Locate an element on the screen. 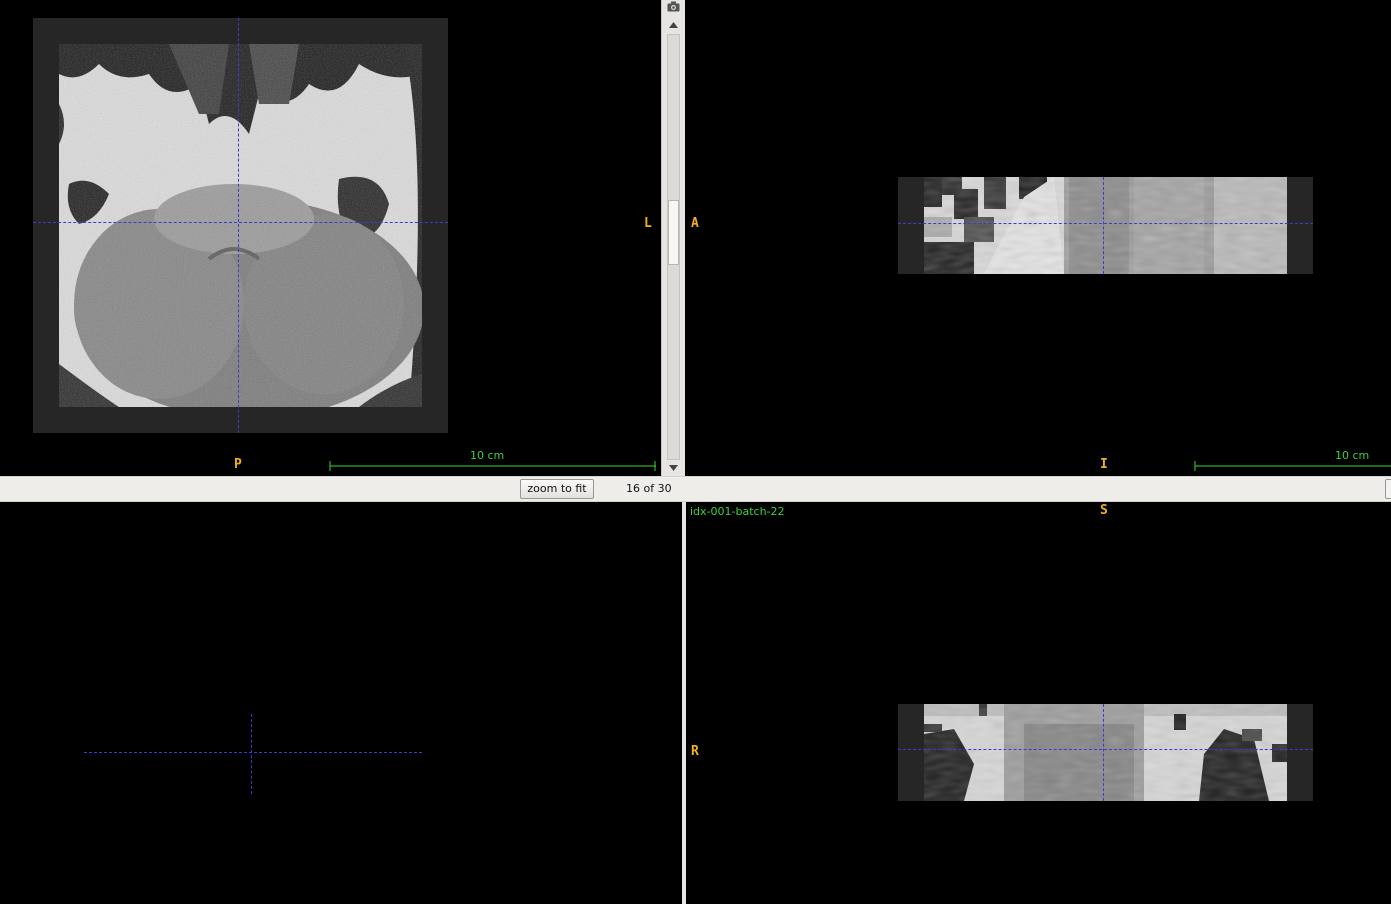 The height and width of the screenshot is (904, 1391). slice-scrollbar is located at coordinates (673, 238).